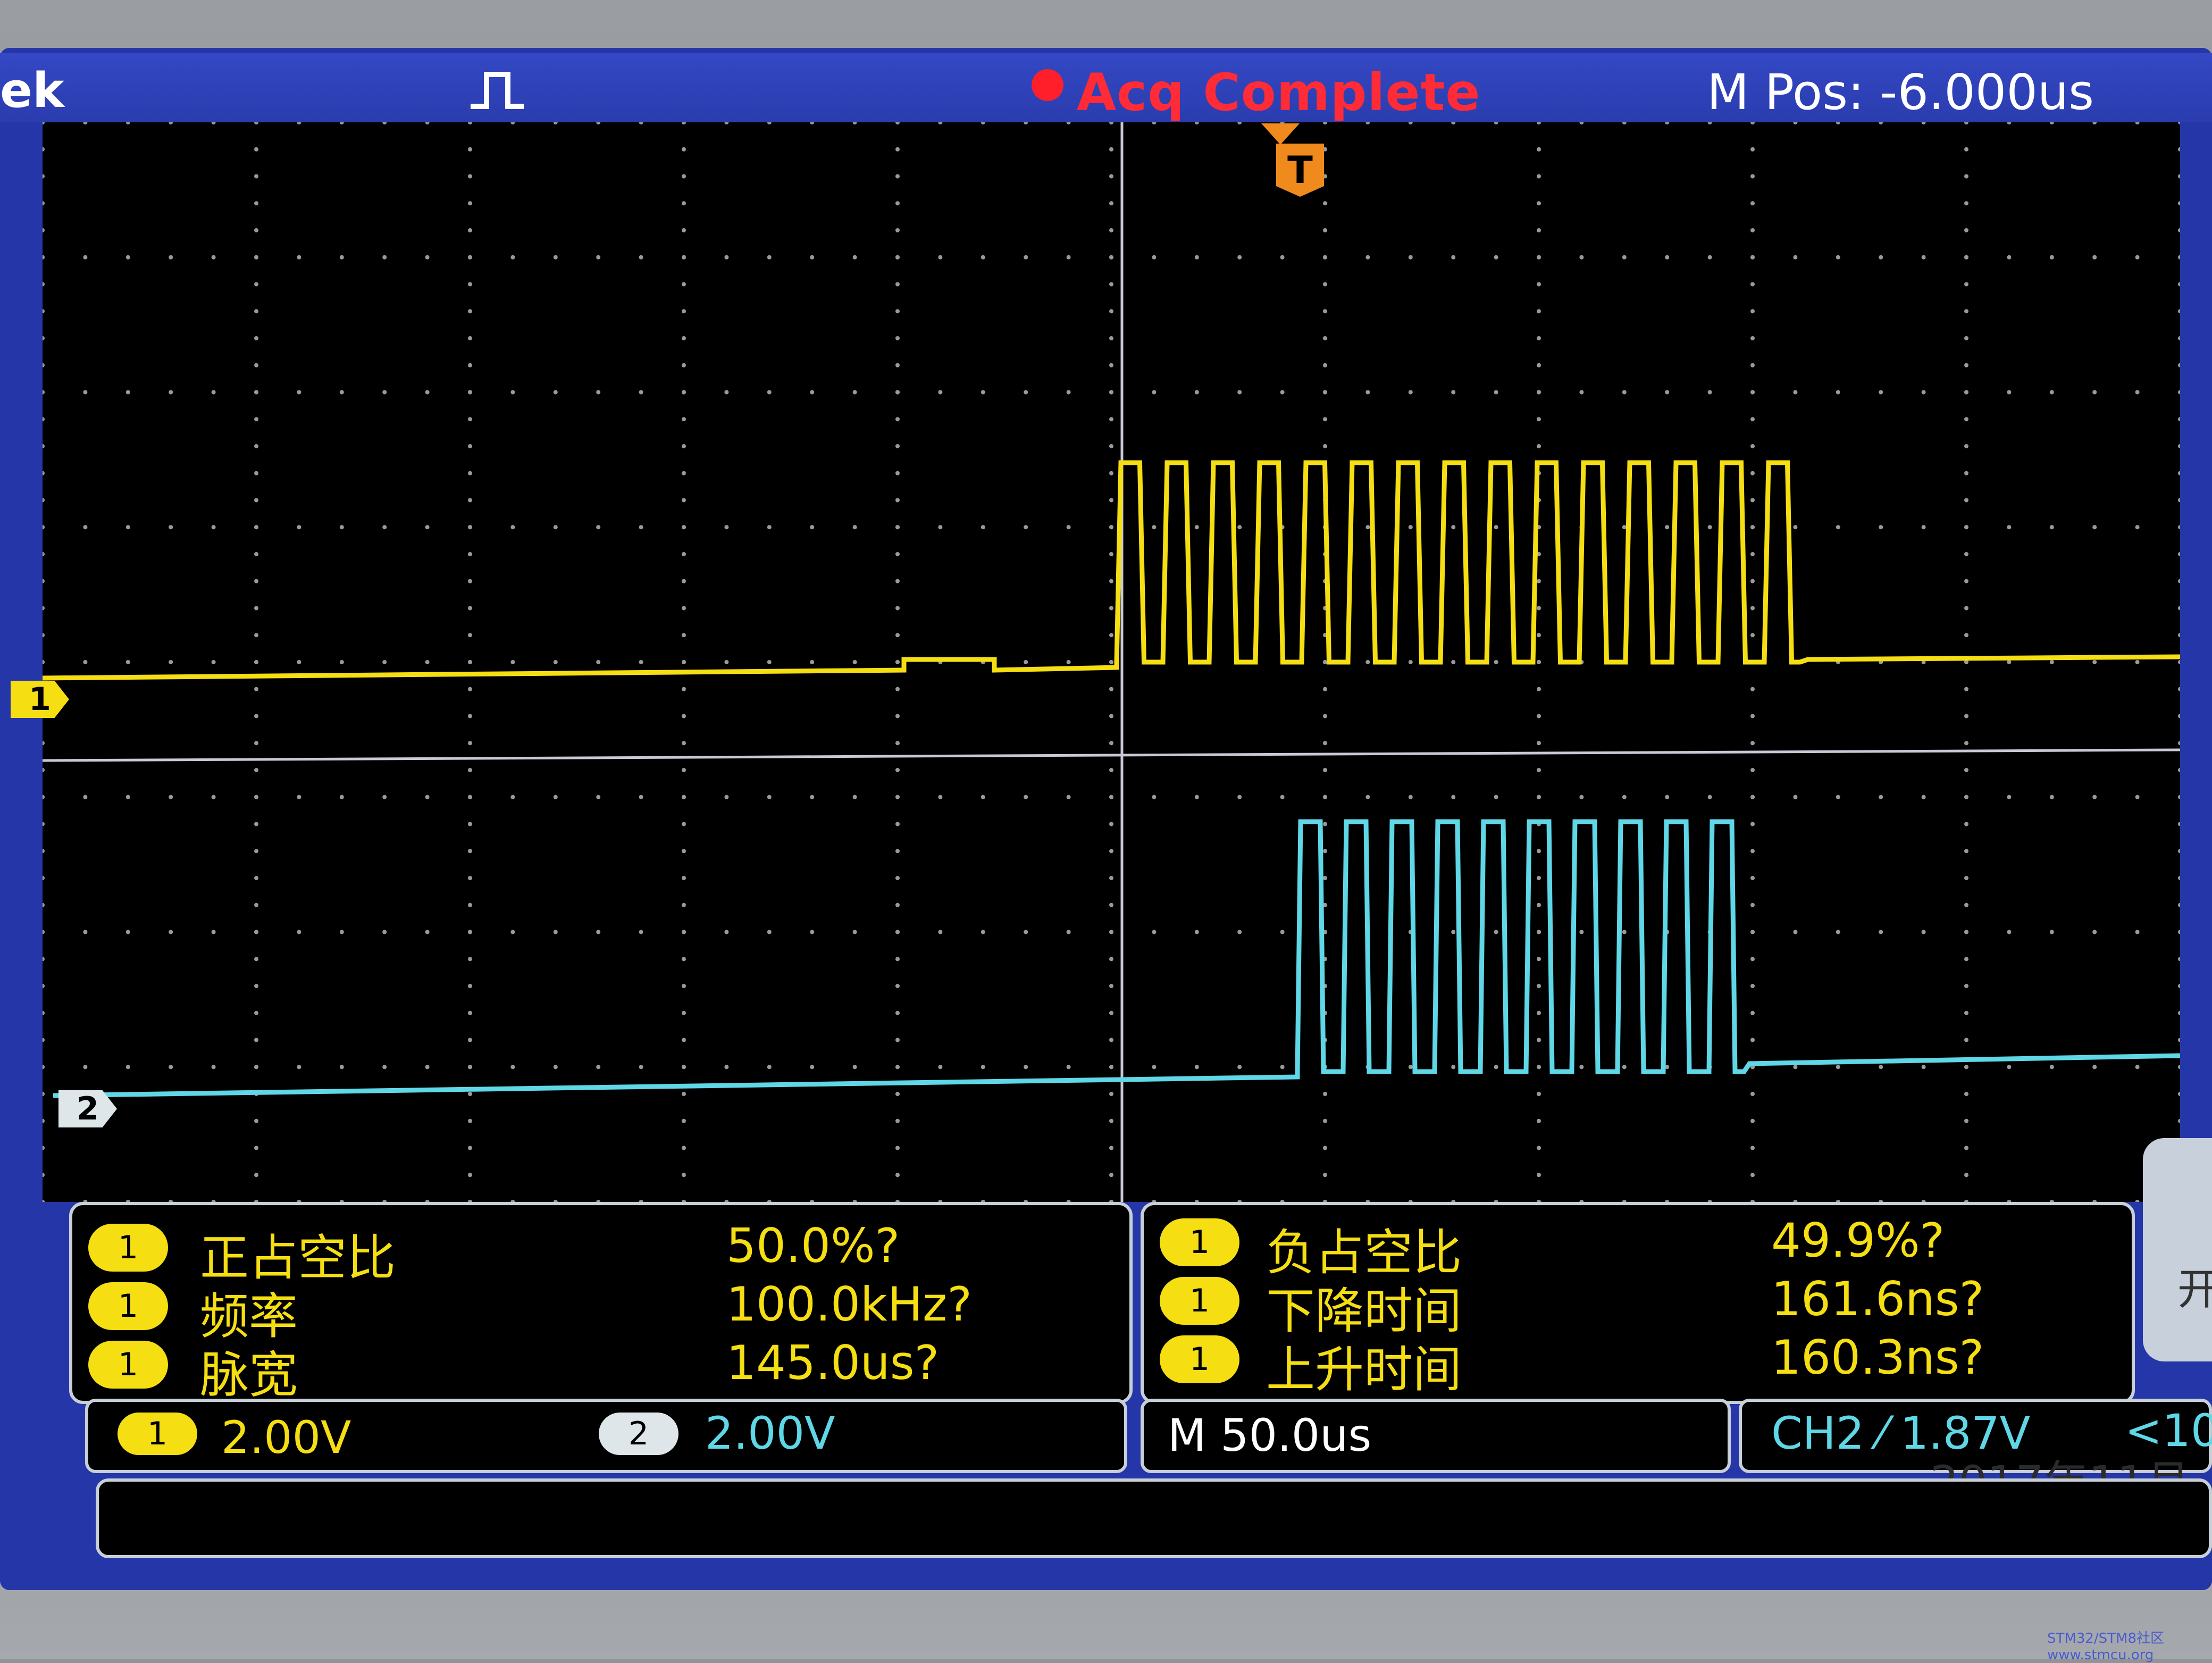 Image resolution: width=2212 pixels, height=1663 pixels. What do you see at coordinates (1280, 134) in the screenshot?
I see `trigger-position-arrow` at bounding box center [1280, 134].